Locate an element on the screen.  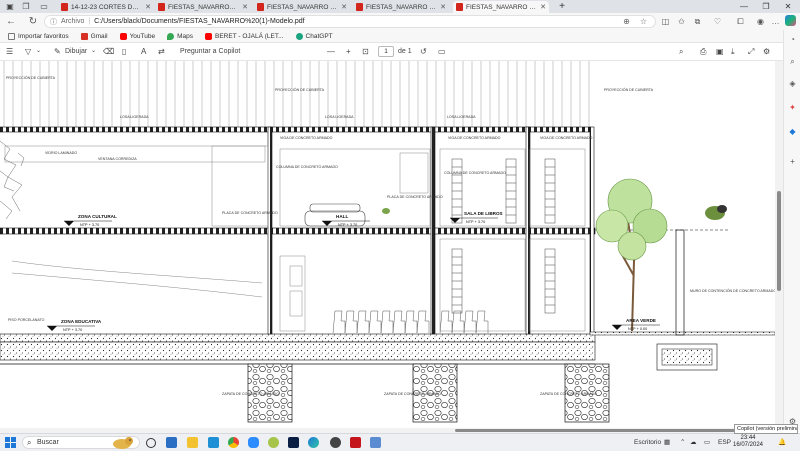
tab-5-active: FIESTAS_NAVARRO (1)-Modelo.p... ✕ is located at coordinates (501, 7).